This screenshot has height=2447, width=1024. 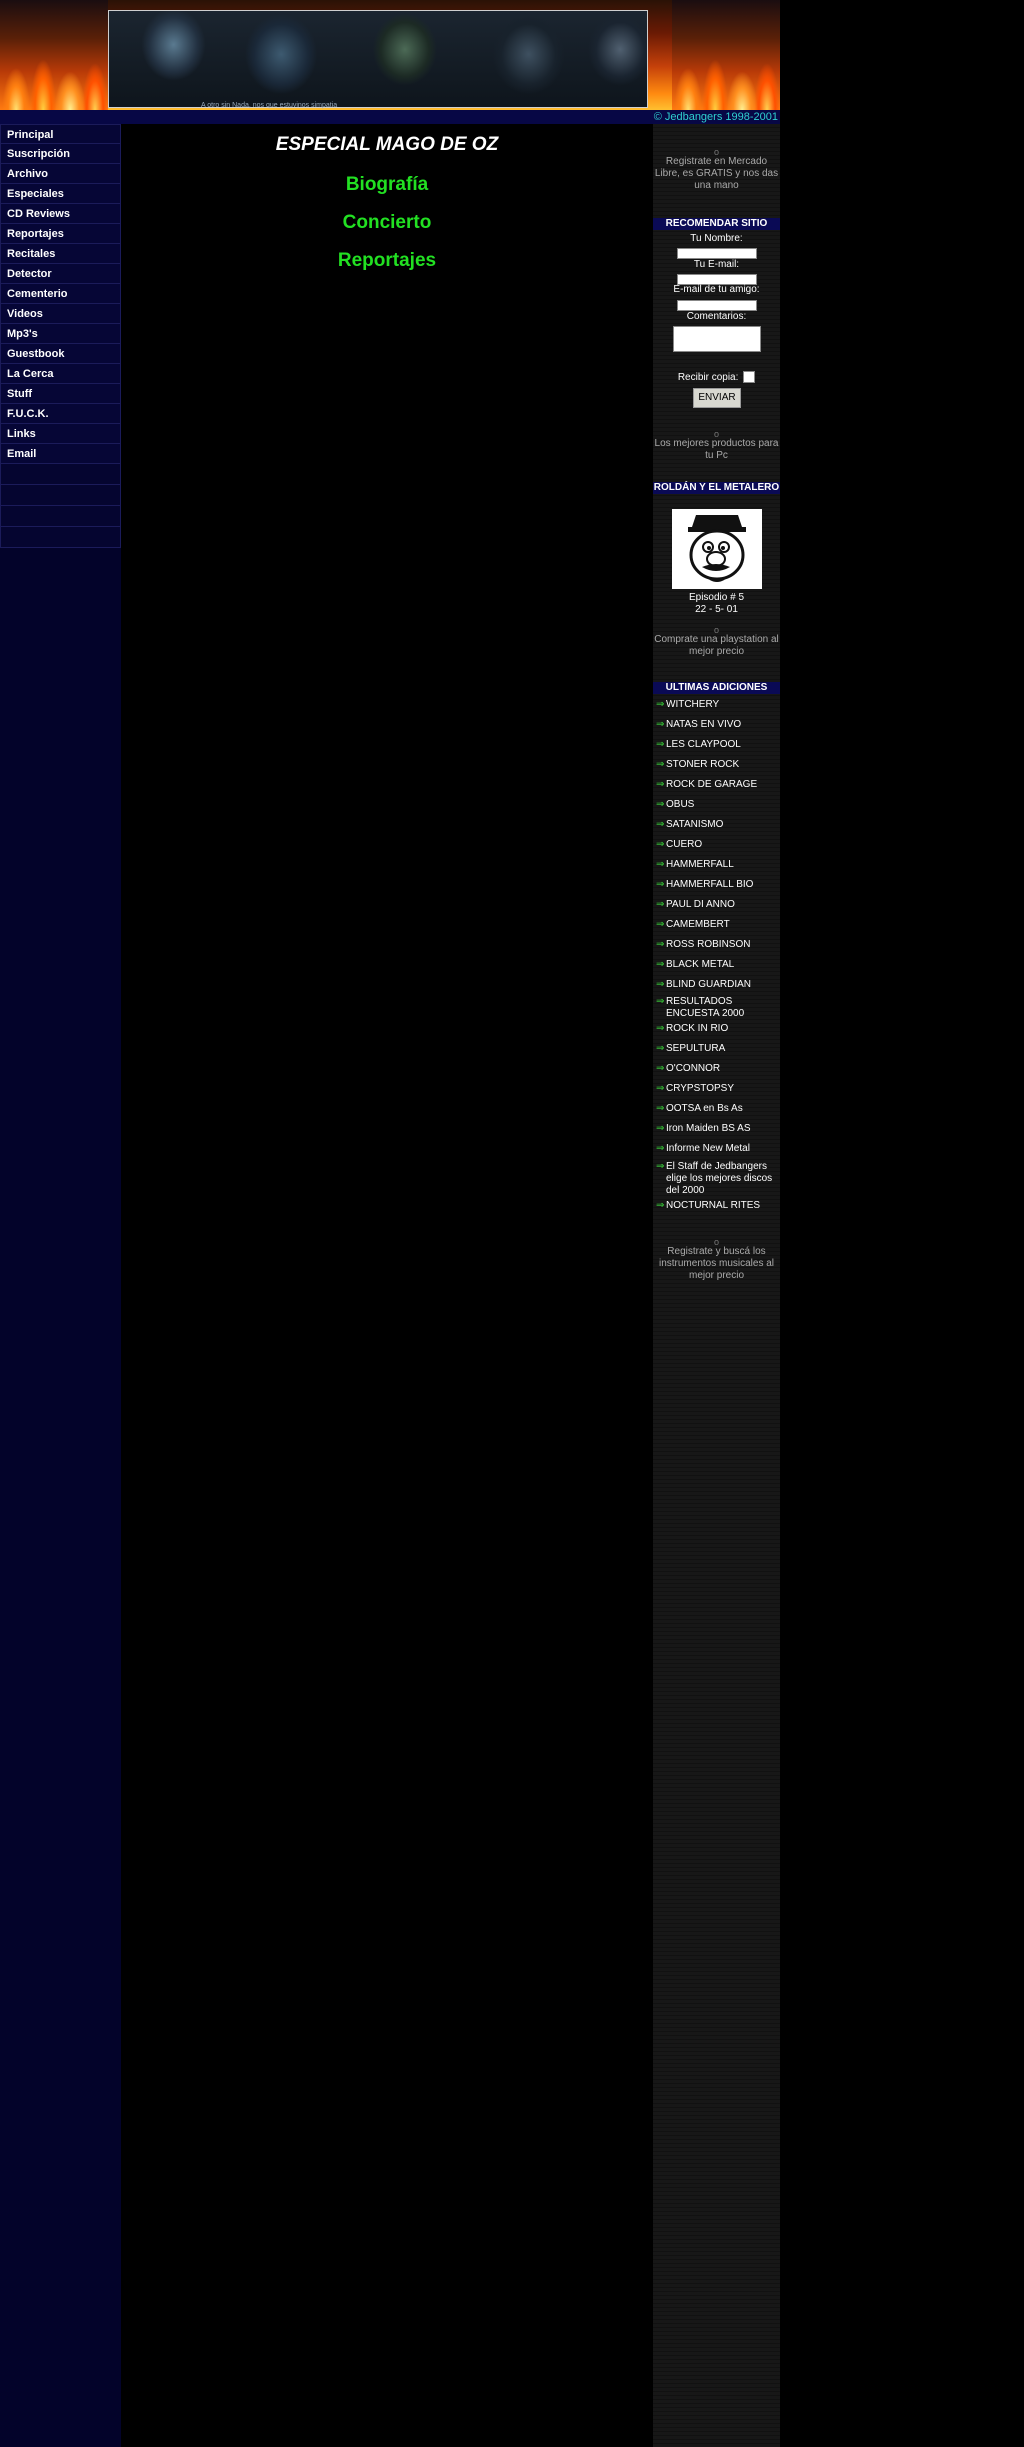 What do you see at coordinates (60, 414) in the screenshot?
I see `nav-item-fuck: F.U.C.K.` at bounding box center [60, 414].